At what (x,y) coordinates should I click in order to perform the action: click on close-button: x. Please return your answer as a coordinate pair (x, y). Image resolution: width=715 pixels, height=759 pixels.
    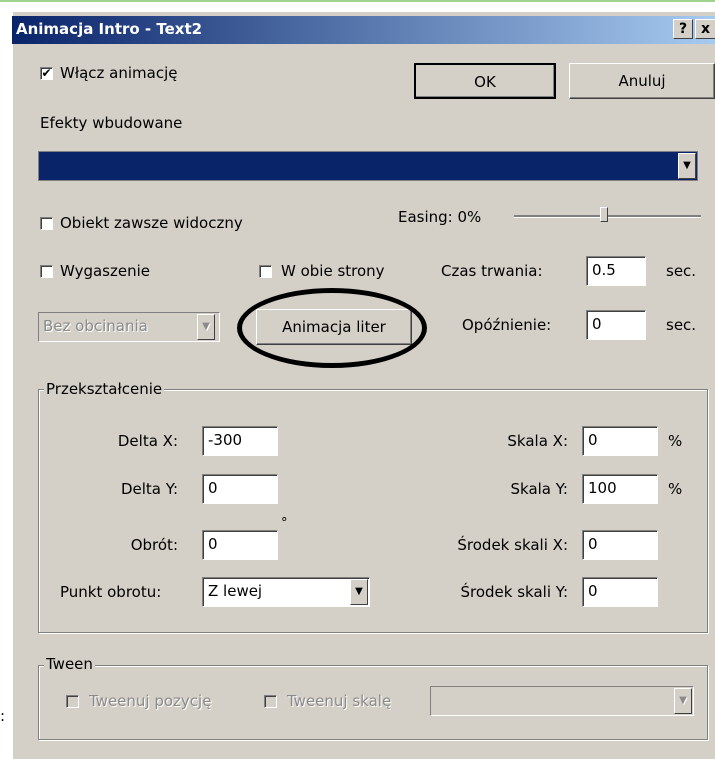
    Looking at the image, I should click on (705, 29).